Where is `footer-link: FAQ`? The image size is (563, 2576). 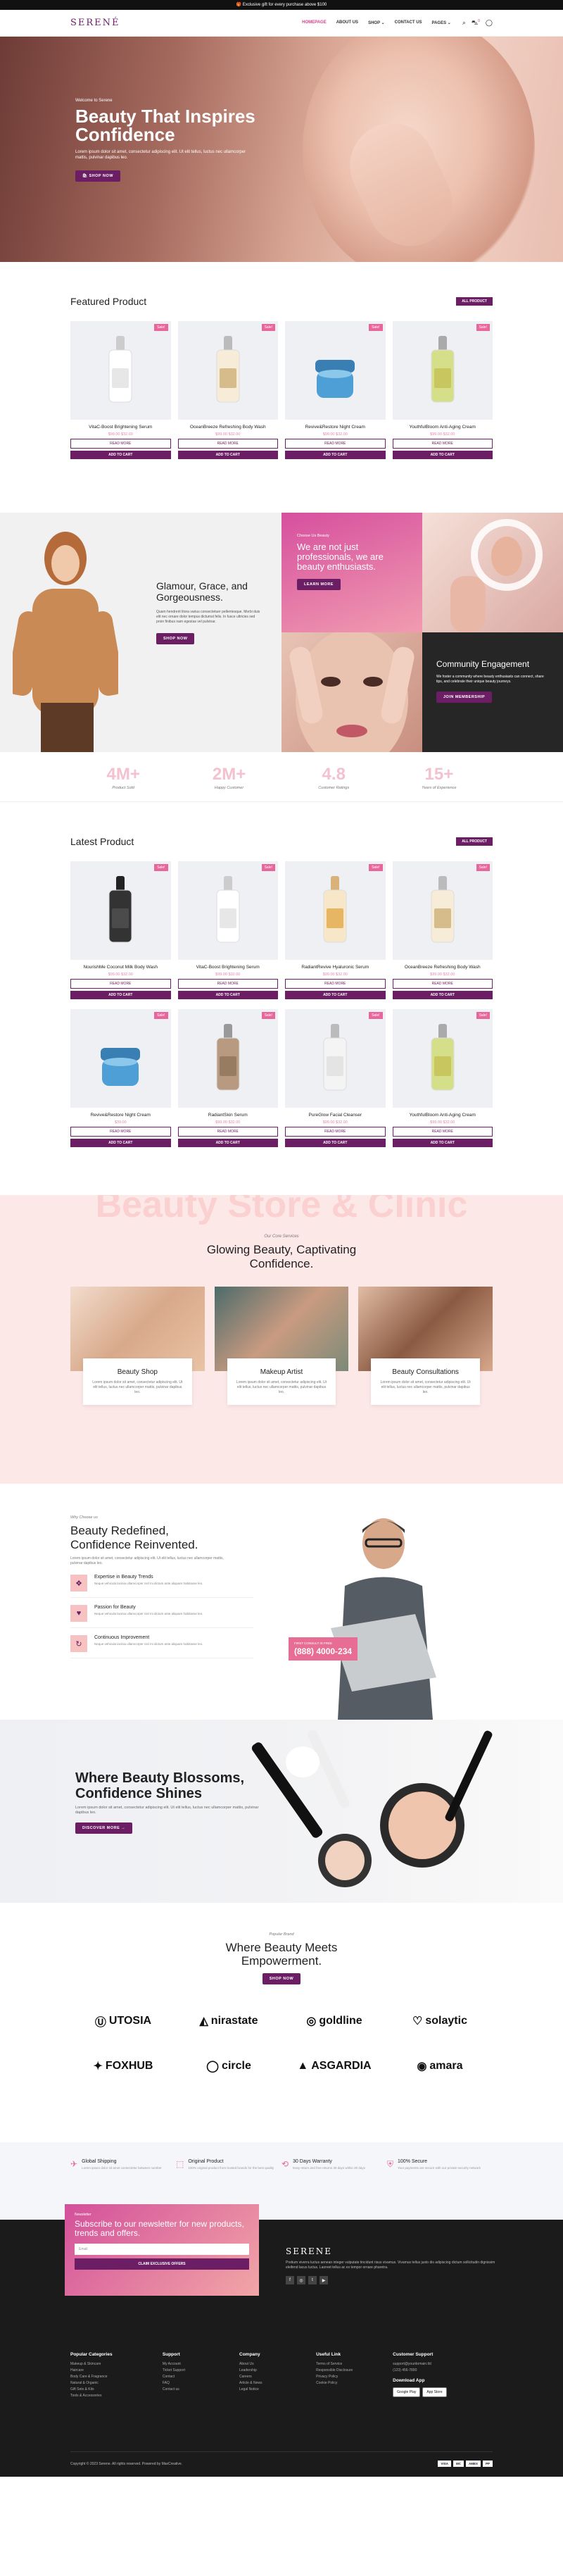
footer-link: FAQ is located at coordinates (201, 2383).